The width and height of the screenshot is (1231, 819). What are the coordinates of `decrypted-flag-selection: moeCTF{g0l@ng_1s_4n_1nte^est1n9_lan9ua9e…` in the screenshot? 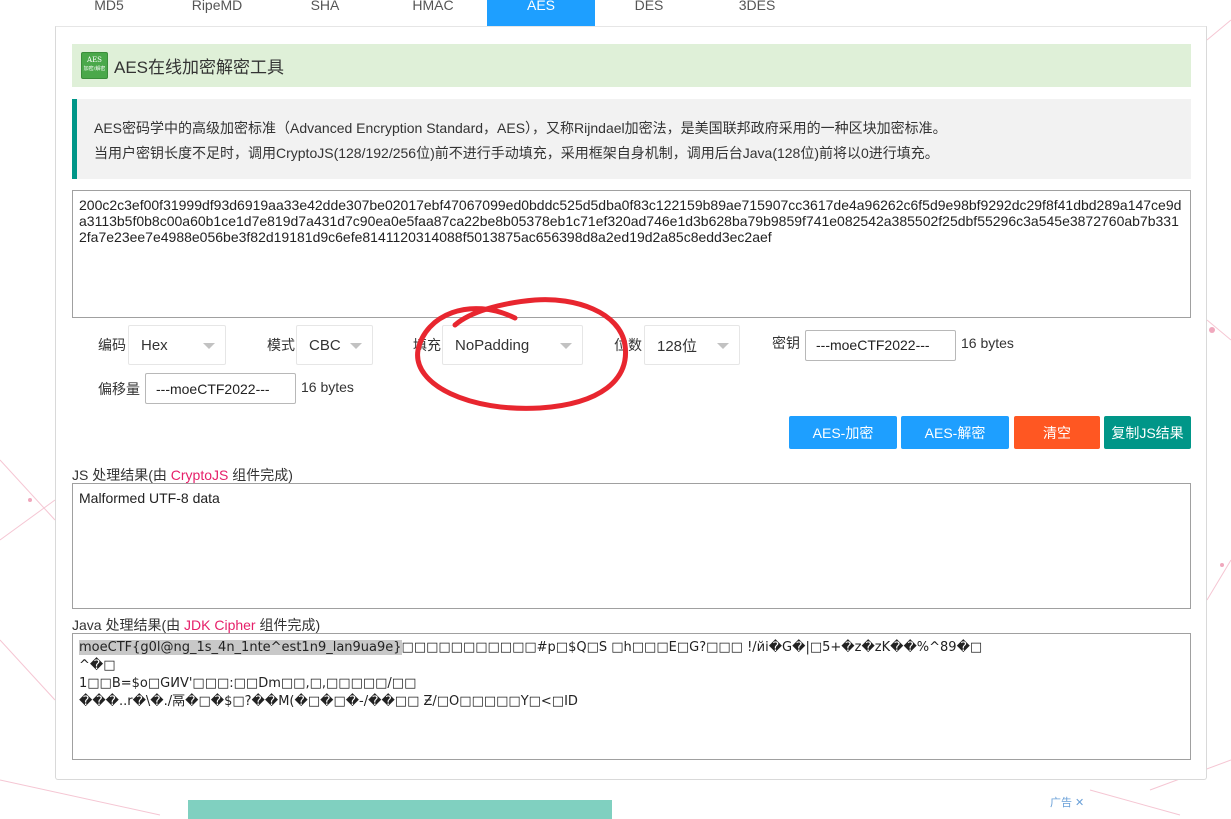 It's located at (240, 647).